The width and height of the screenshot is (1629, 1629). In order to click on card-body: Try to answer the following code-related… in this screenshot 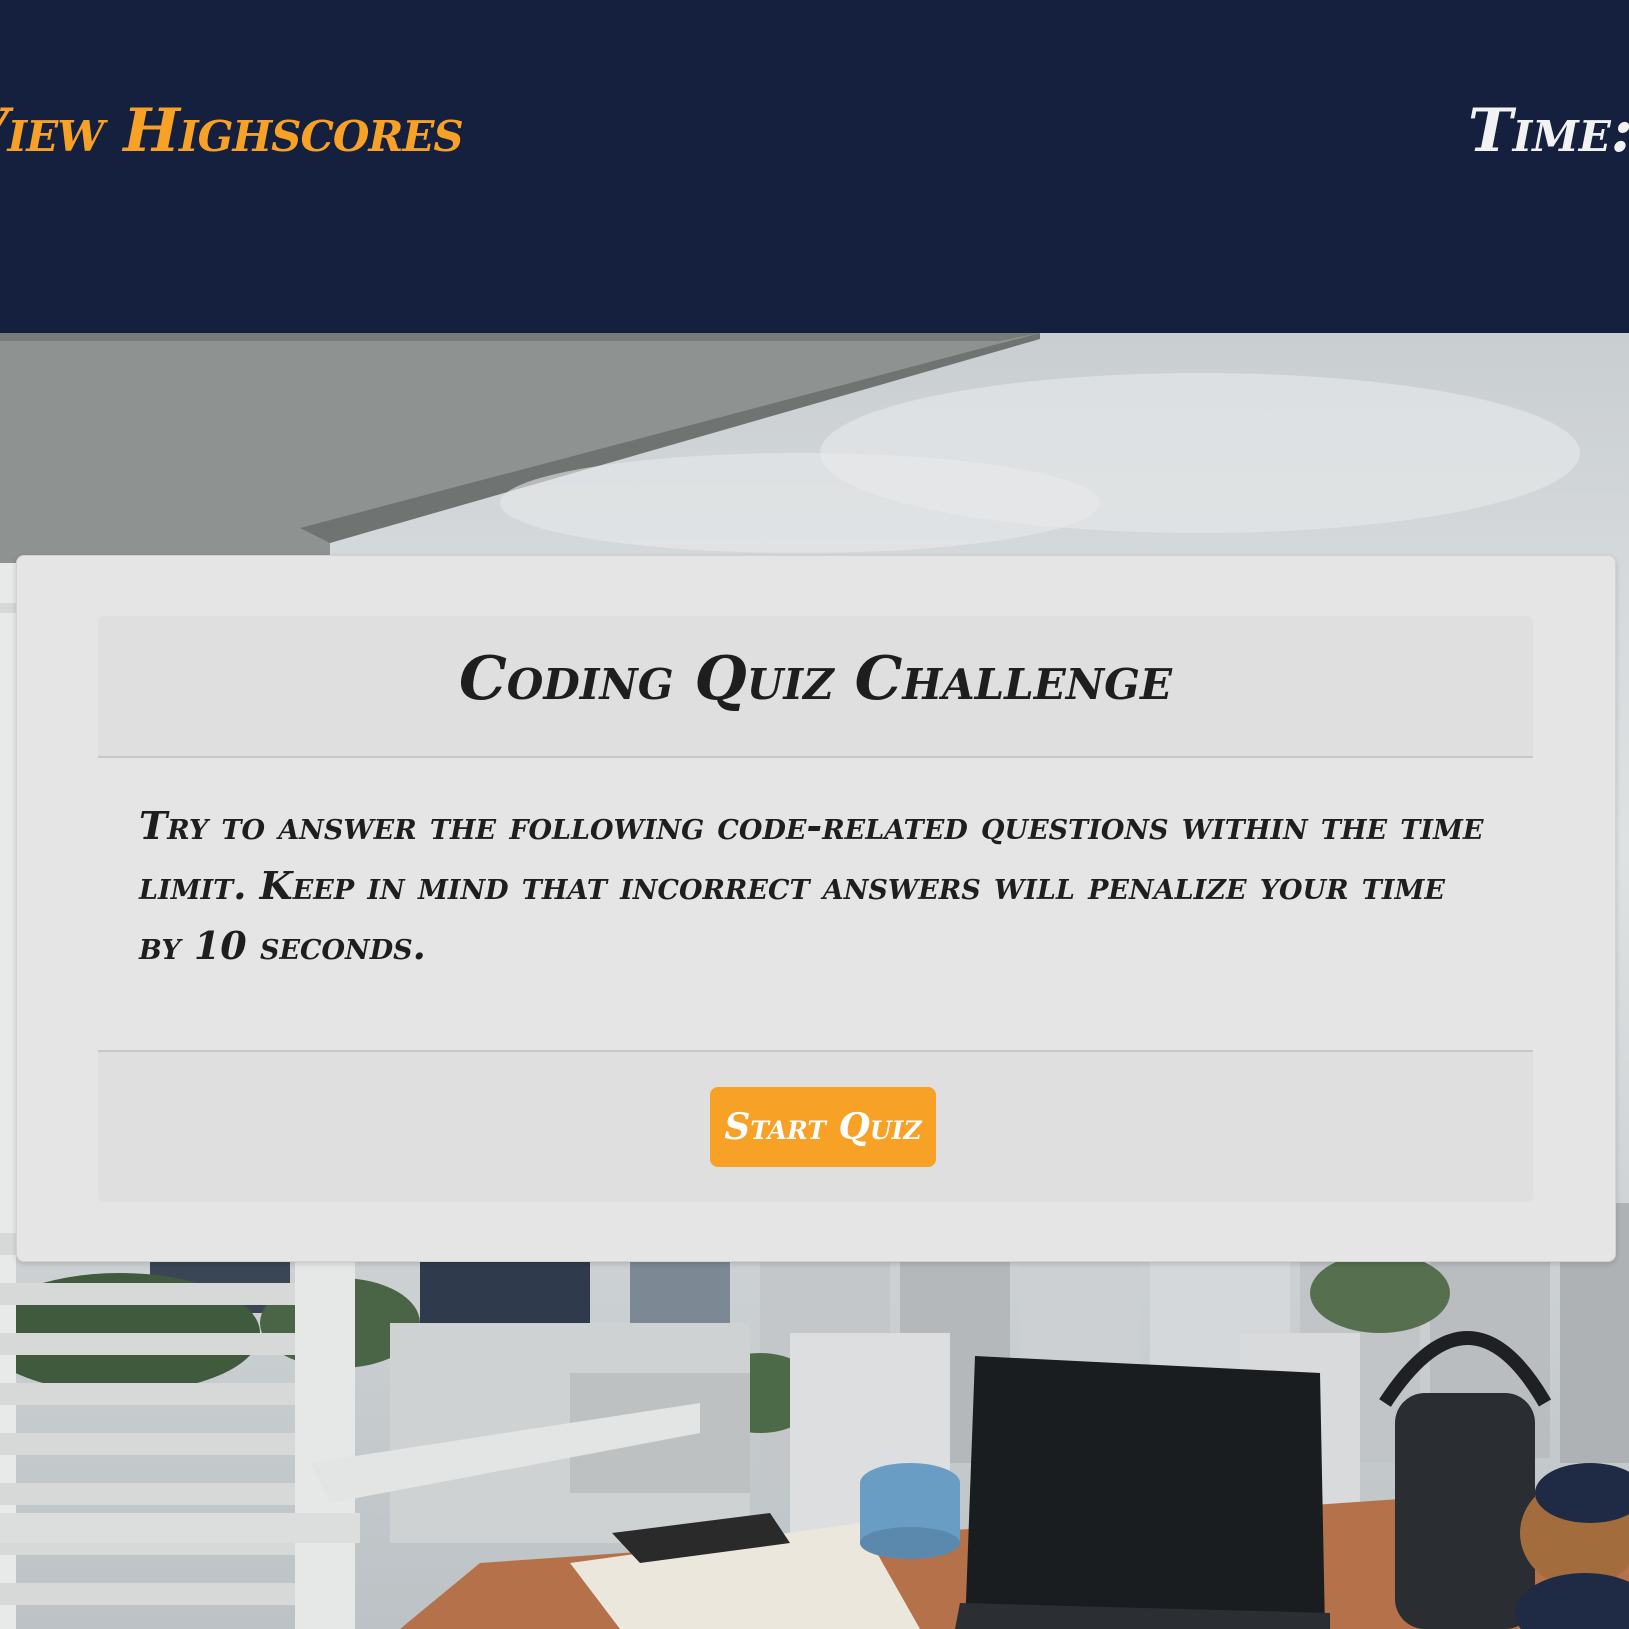, I will do `click(819, 886)`.